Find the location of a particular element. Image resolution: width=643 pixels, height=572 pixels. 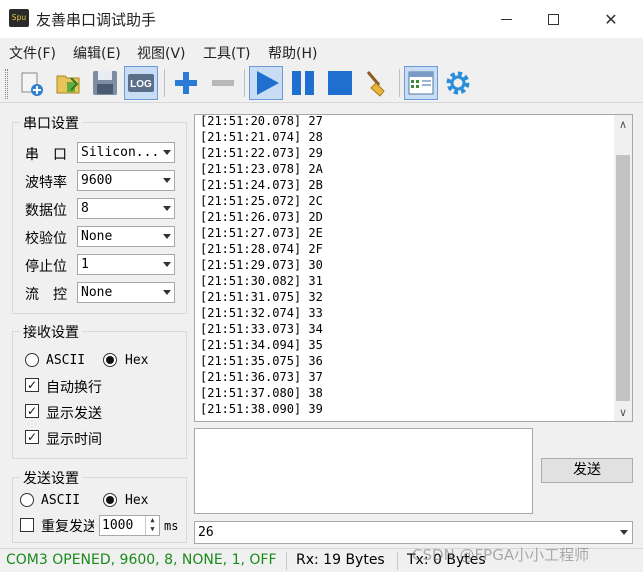

log-line: [21:51:35.075] 36 is located at coordinates (261, 361).